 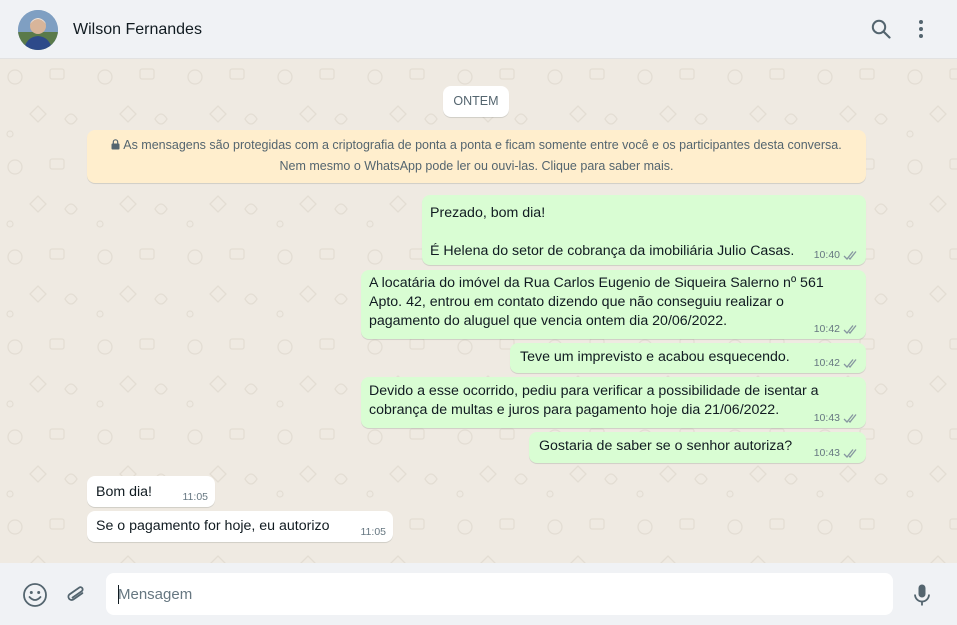 What do you see at coordinates (213, 526) in the screenshot?
I see `message-text: Se o pagamento for hoje, eu autorizo` at bounding box center [213, 526].